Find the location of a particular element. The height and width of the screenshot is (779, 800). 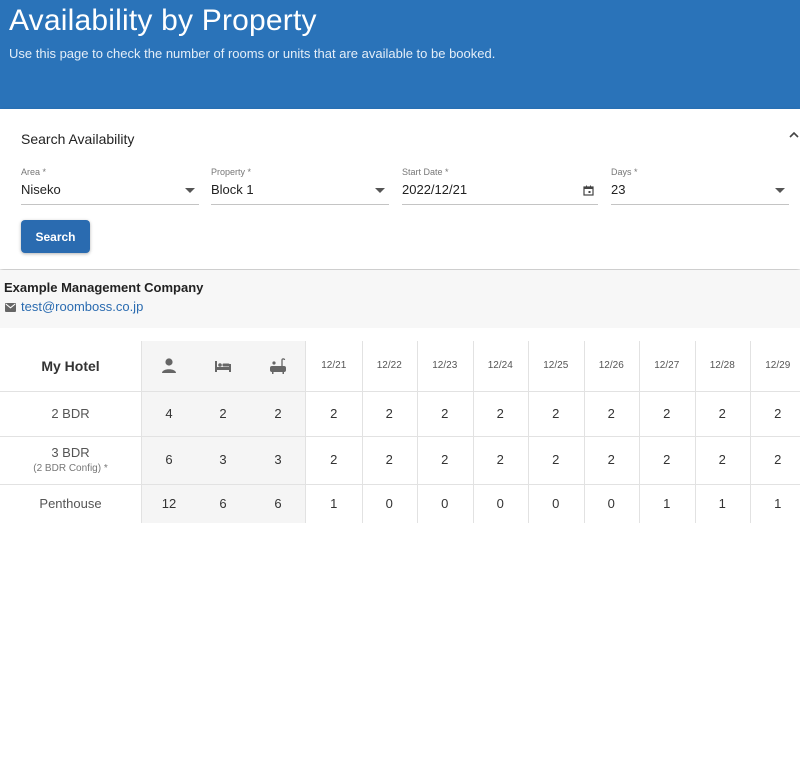

hotel-name: My Hotel is located at coordinates (70, 366).